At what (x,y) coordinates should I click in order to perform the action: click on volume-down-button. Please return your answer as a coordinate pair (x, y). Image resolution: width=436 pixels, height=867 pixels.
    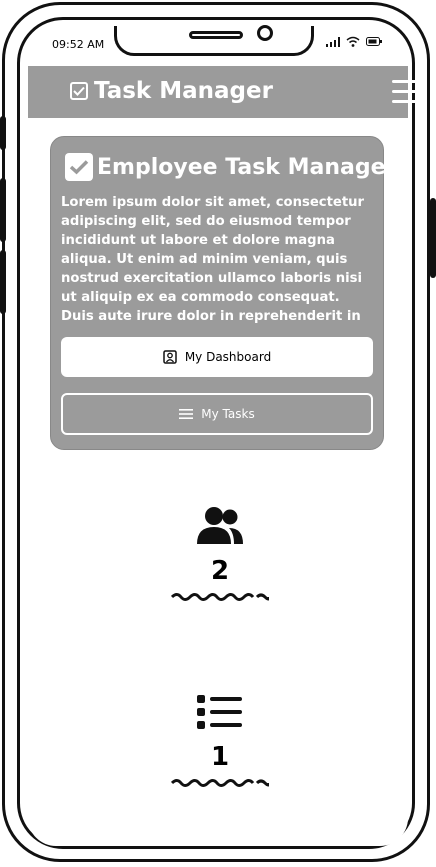
    Looking at the image, I should click on (3, 282).